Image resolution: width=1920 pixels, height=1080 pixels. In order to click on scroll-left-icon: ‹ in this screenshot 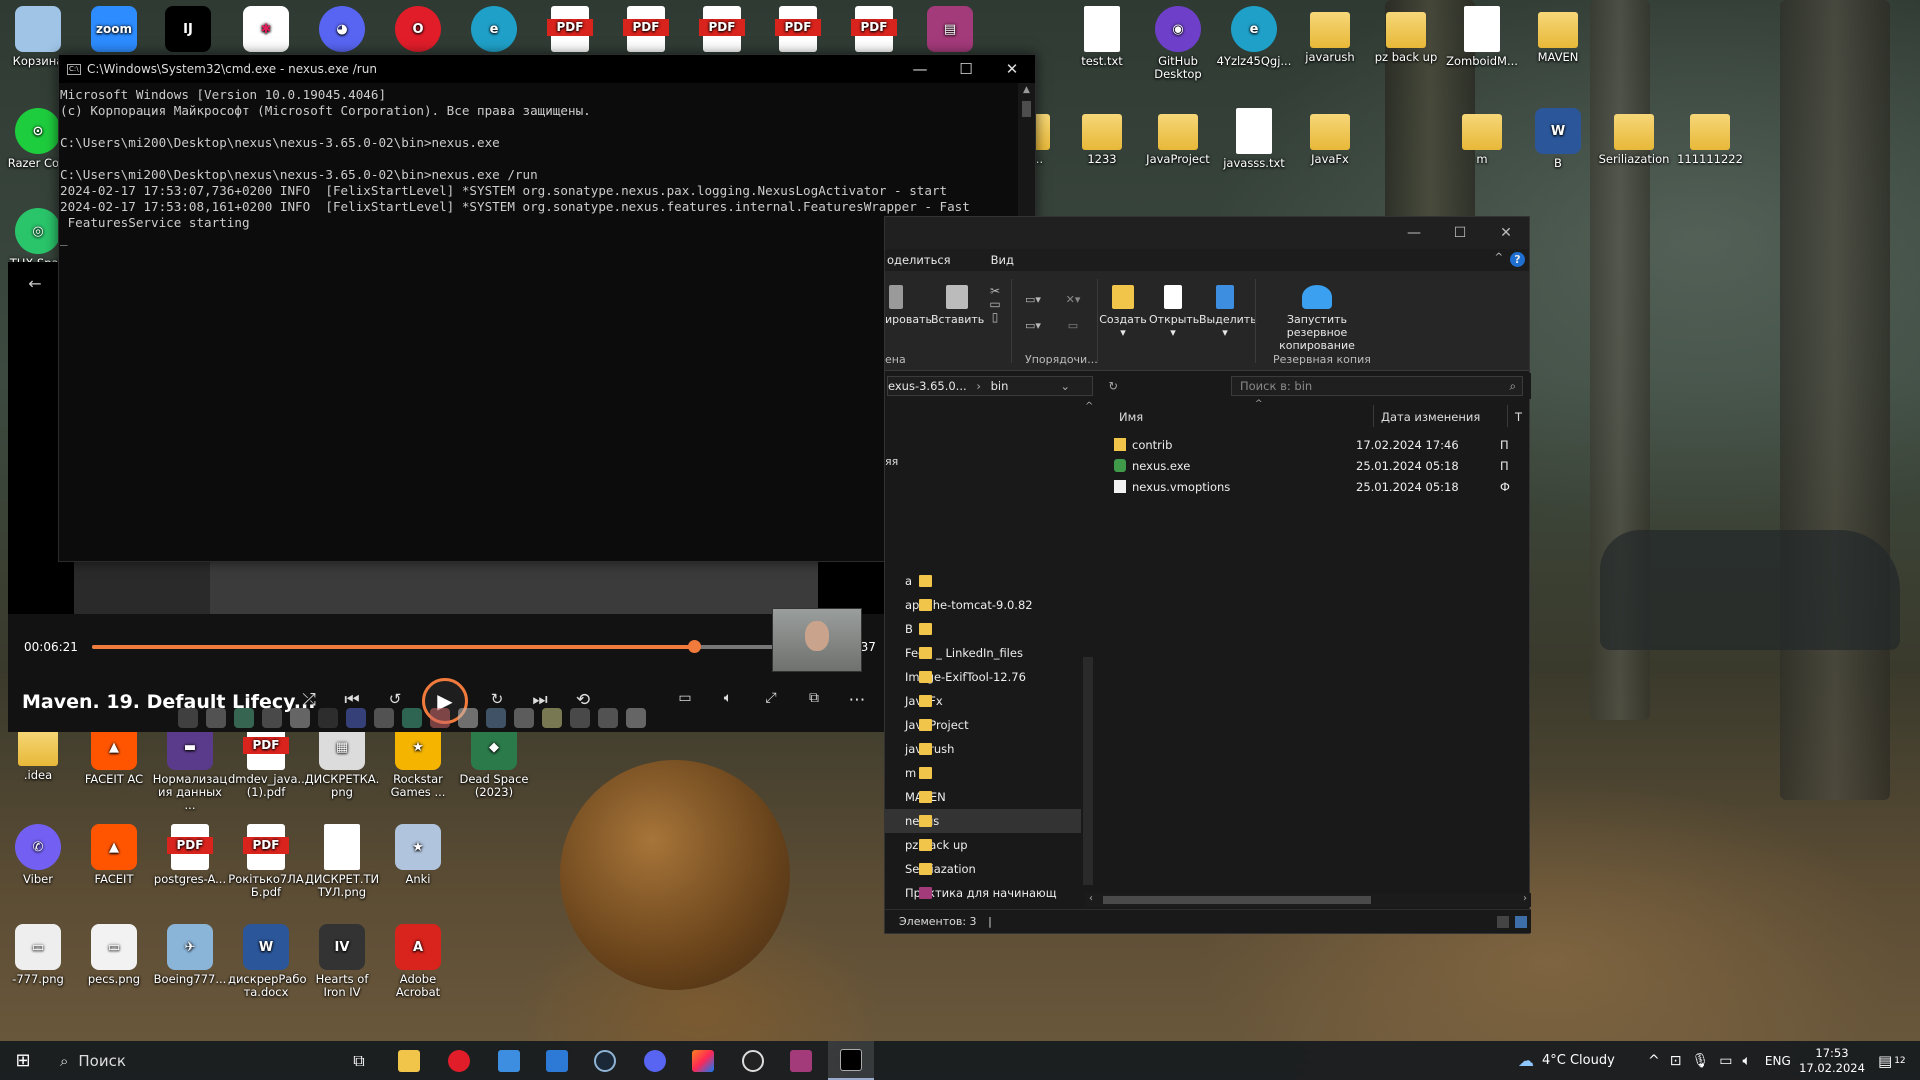, I will do `click(1091, 898)`.